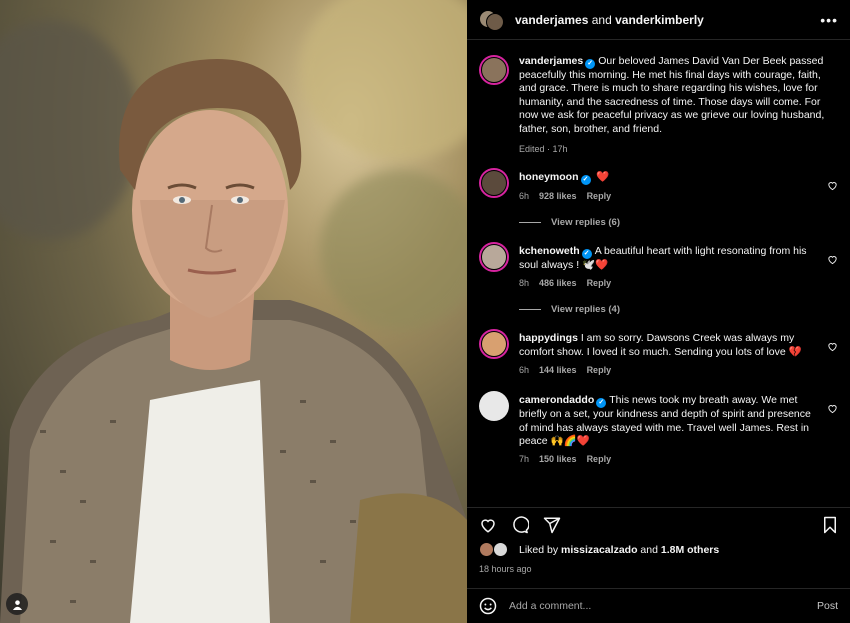 This screenshot has height=623, width=850. I want to click on post-header: vanderjames and vanderkimberly •••, so click(658, 20).